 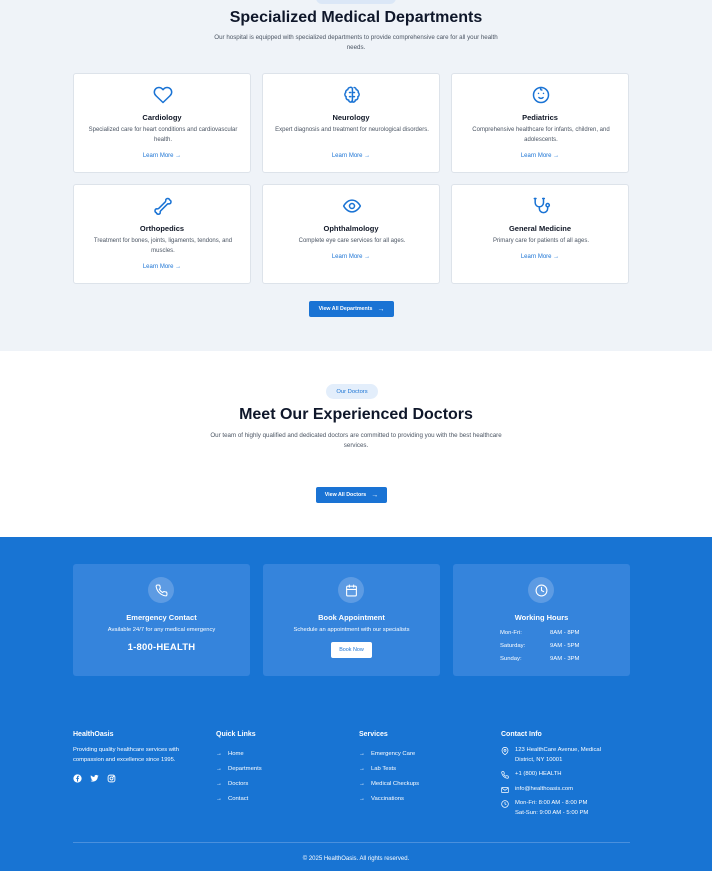 I want to click on hours-row: Mon-Fri: 8AM - 8PM, so click(x=550, y=632).